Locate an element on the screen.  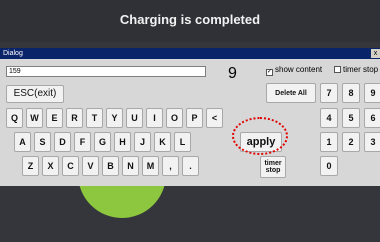
show-content-checkbox: ✓ show content is located at coordinates (294, 70).